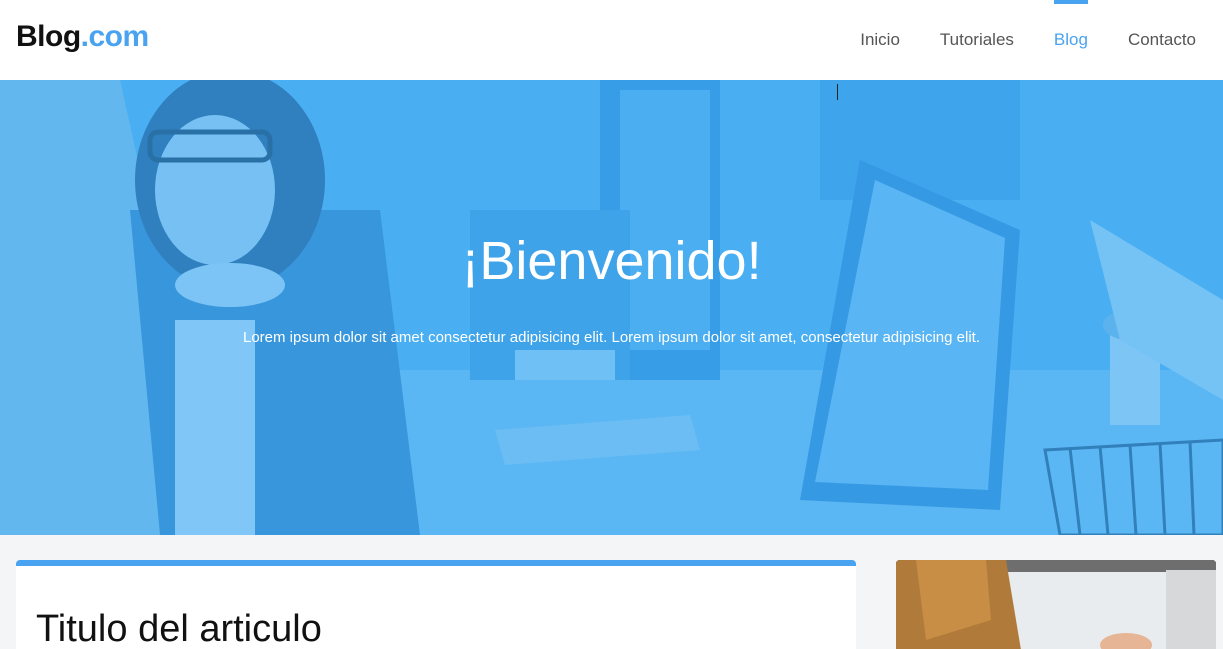 The height and width of the screenshot is (649, 1223). I want to click on hero-title: ¡Bienvenido!, so click(611, 261).